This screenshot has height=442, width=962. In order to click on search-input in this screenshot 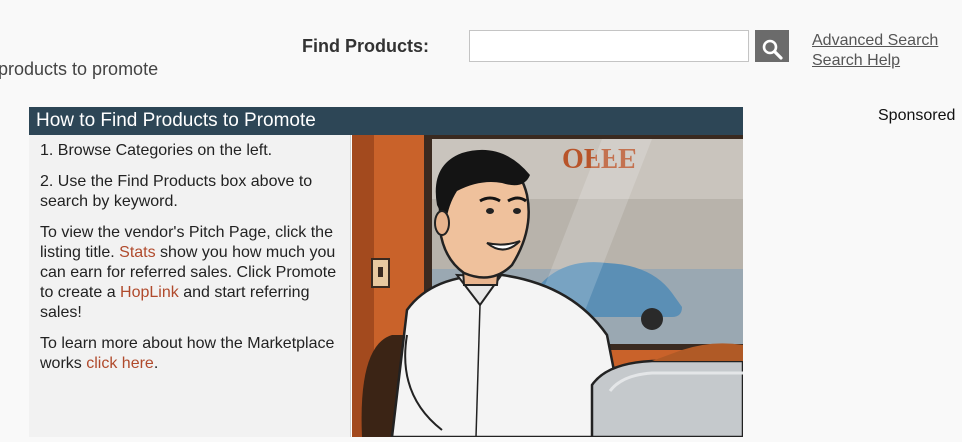, I will do `click(609, 46)`.